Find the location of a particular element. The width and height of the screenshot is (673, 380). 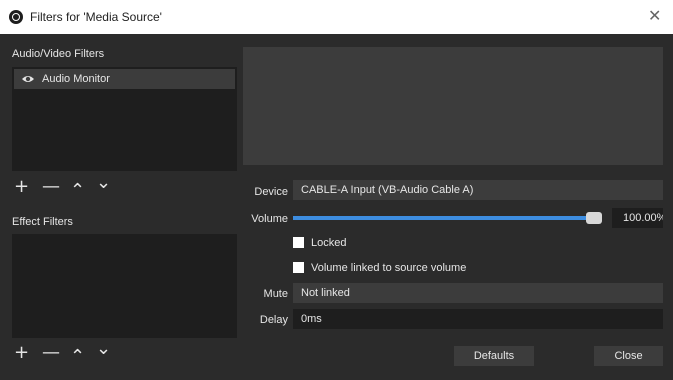

volume-linked-checkbox is located at coordinates (298, 267).